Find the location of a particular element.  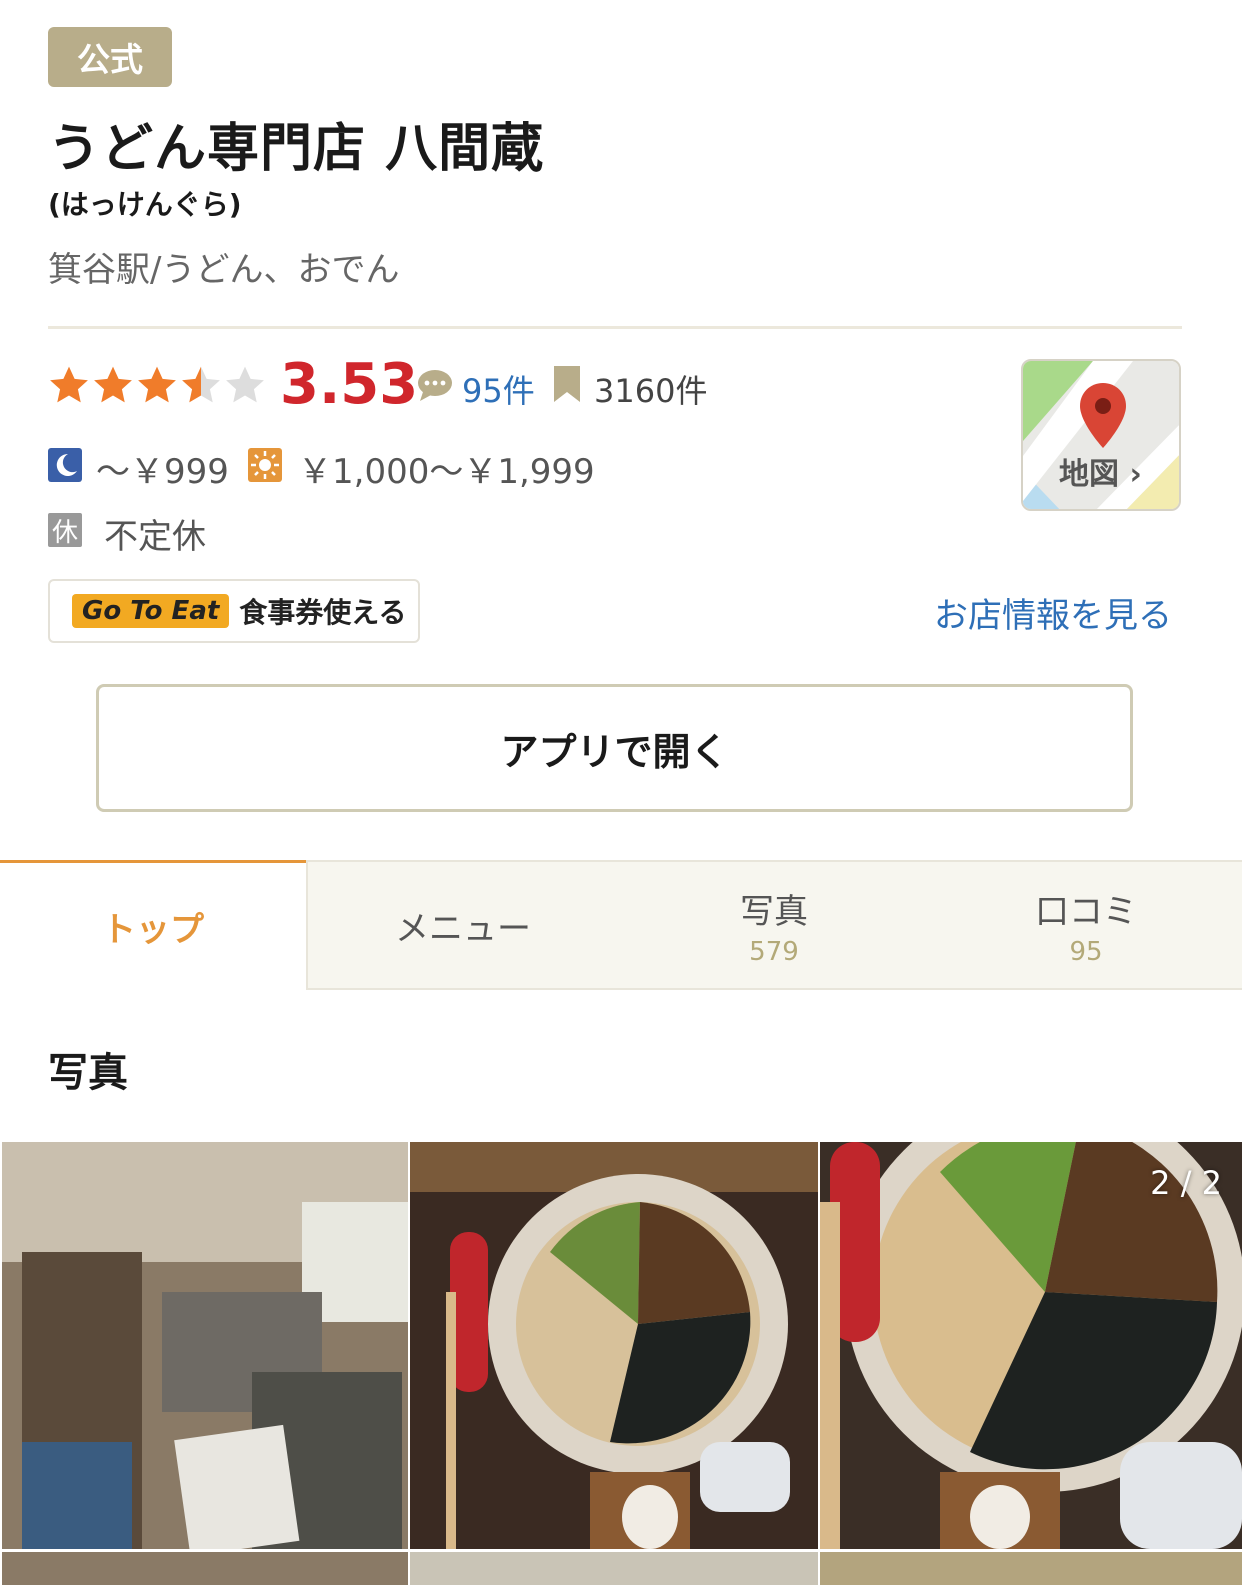

speech-bubble-icon is located at coordinates (435, 385).